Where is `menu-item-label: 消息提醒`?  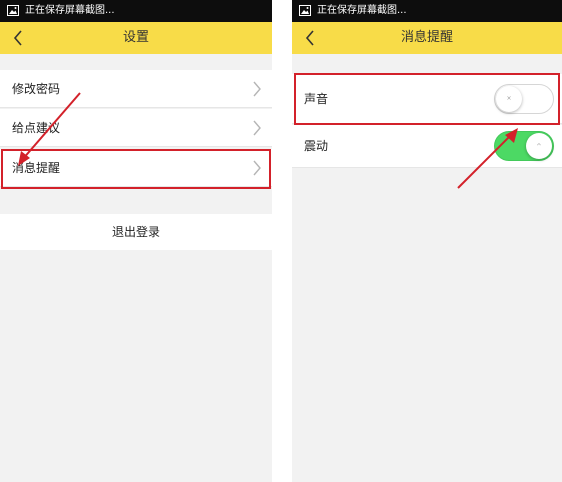 menu-item-label: 消息提醒 is located at coordinates (36, 168).